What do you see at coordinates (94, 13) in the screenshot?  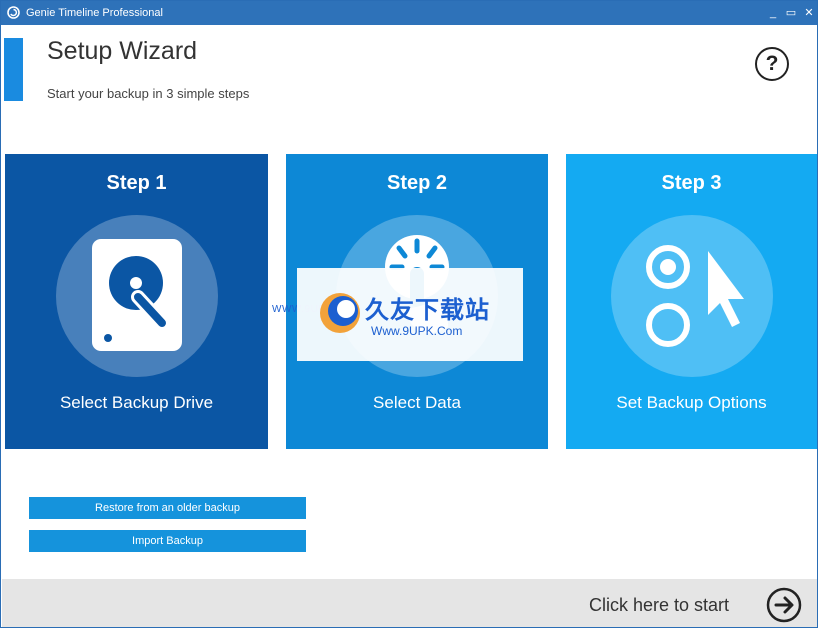 I see `window-title: Genie Timeline Professional` at bounding box center [94, 13].